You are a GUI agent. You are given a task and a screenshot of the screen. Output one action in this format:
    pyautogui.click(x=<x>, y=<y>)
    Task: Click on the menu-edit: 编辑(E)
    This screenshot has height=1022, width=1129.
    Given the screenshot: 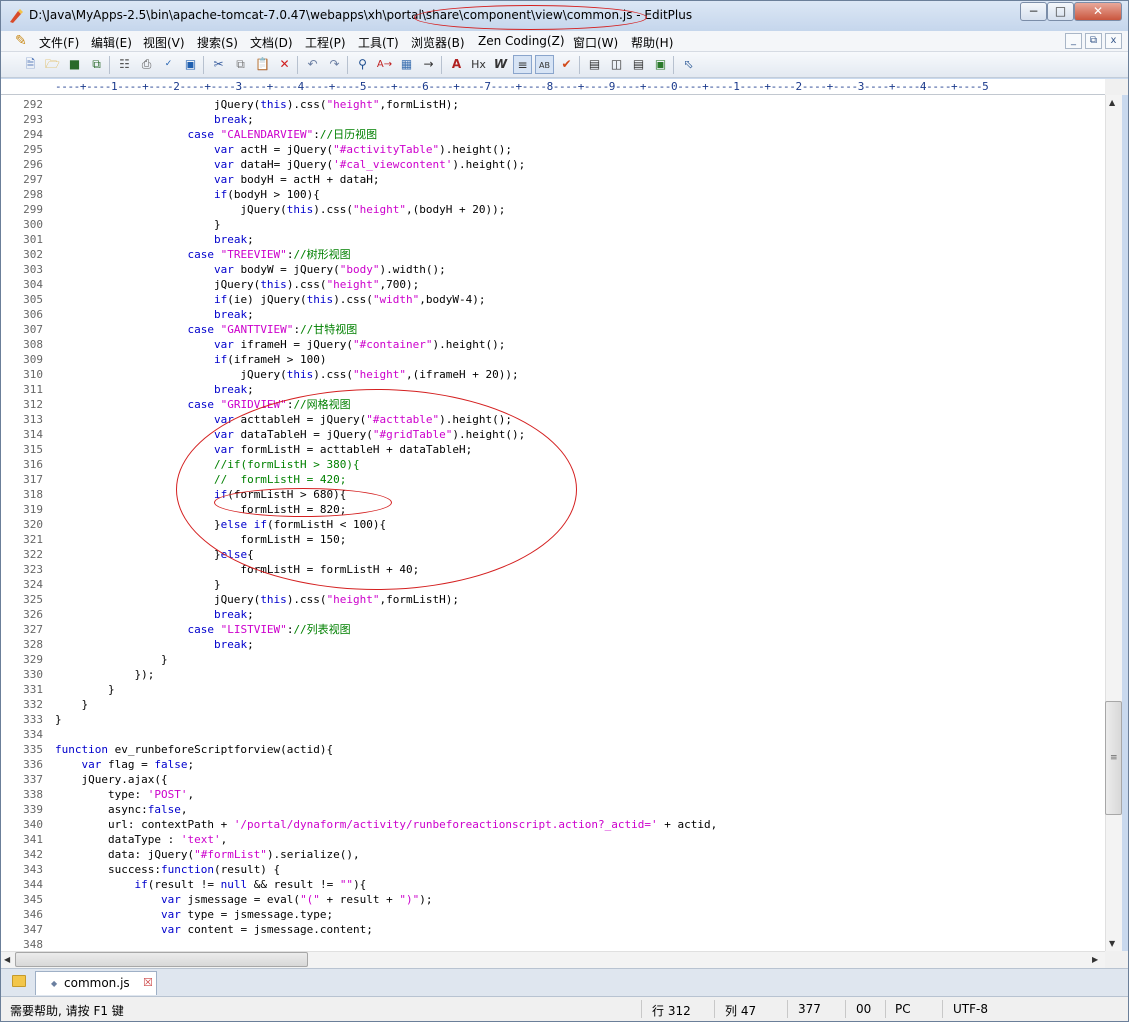 What is the action you would take?
    pyautogui.click(x=111, y=42)
    